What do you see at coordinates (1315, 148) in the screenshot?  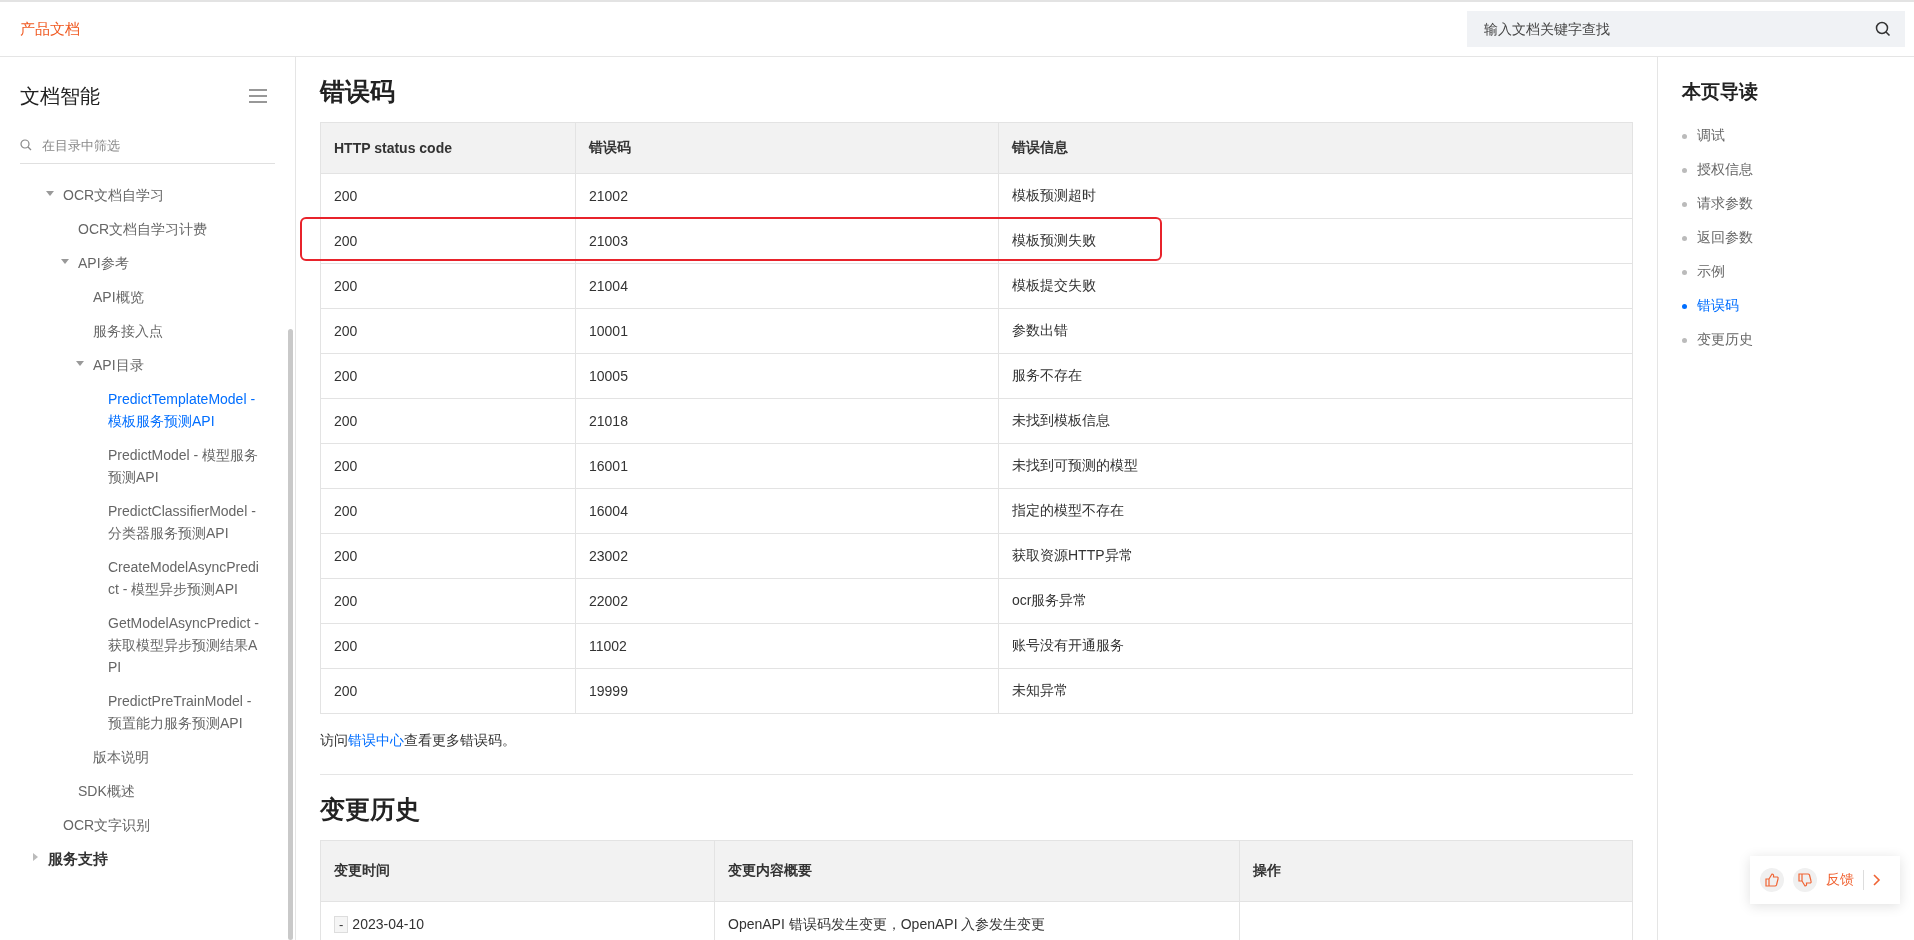 I see `column-header: 错误信息` at bounding box center [1315, 148].